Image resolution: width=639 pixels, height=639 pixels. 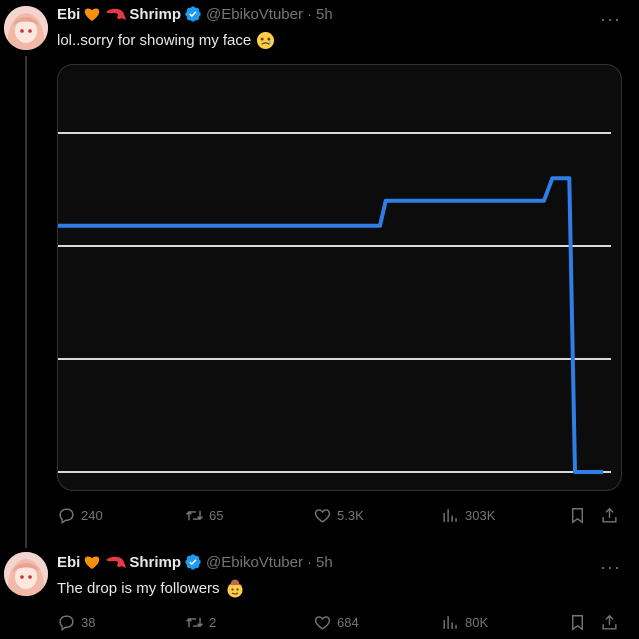 I want to click on like-count: 684, so click(x=348, y=622).